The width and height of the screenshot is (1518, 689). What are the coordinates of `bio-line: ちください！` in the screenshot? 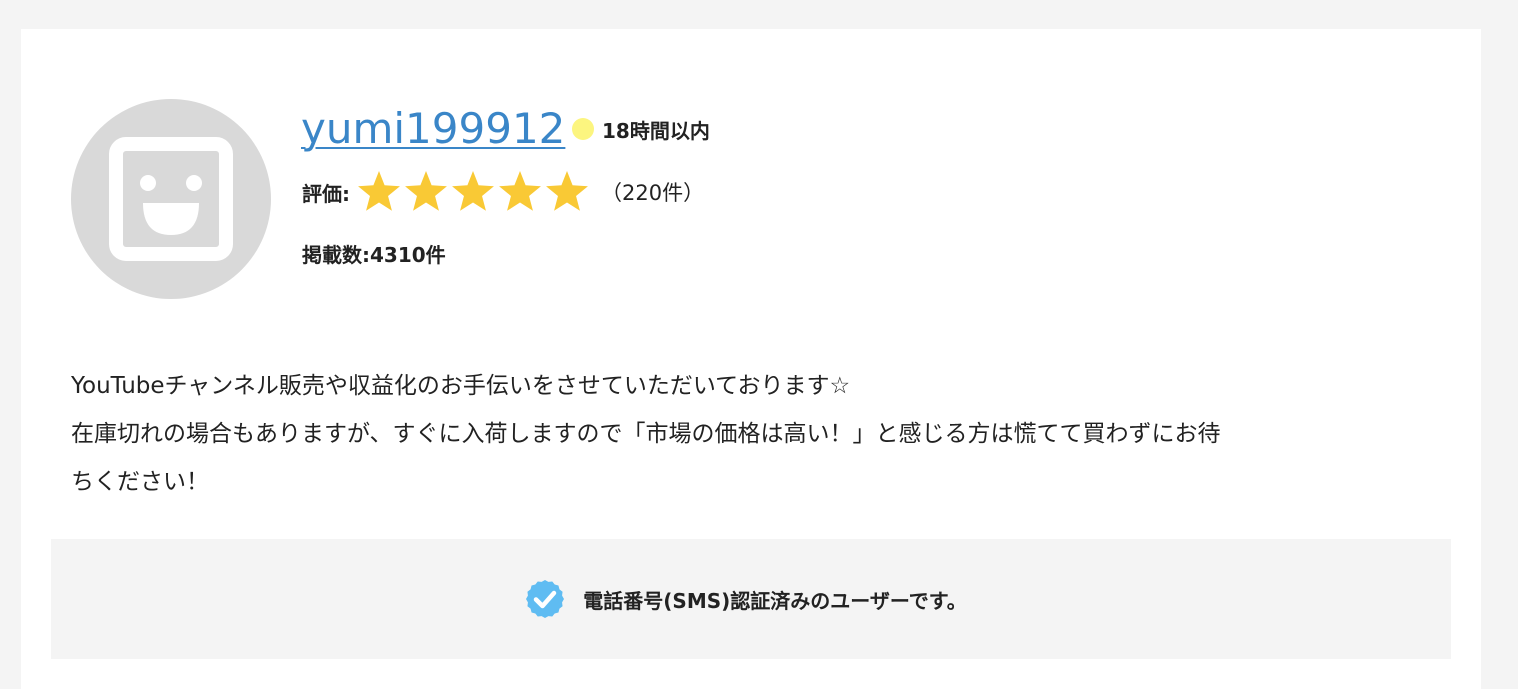 It's located at (140, 482).